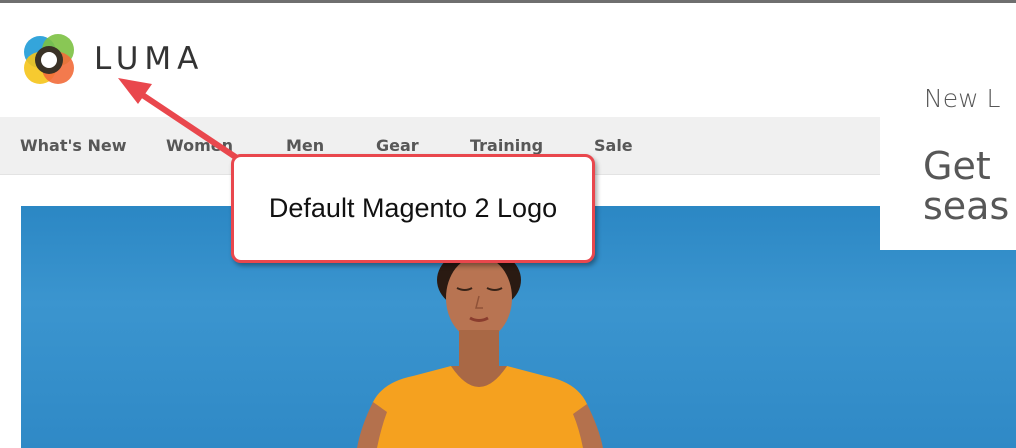  I want to click on annotation-label: Default Magento 2 Logo, so click(413, 208).